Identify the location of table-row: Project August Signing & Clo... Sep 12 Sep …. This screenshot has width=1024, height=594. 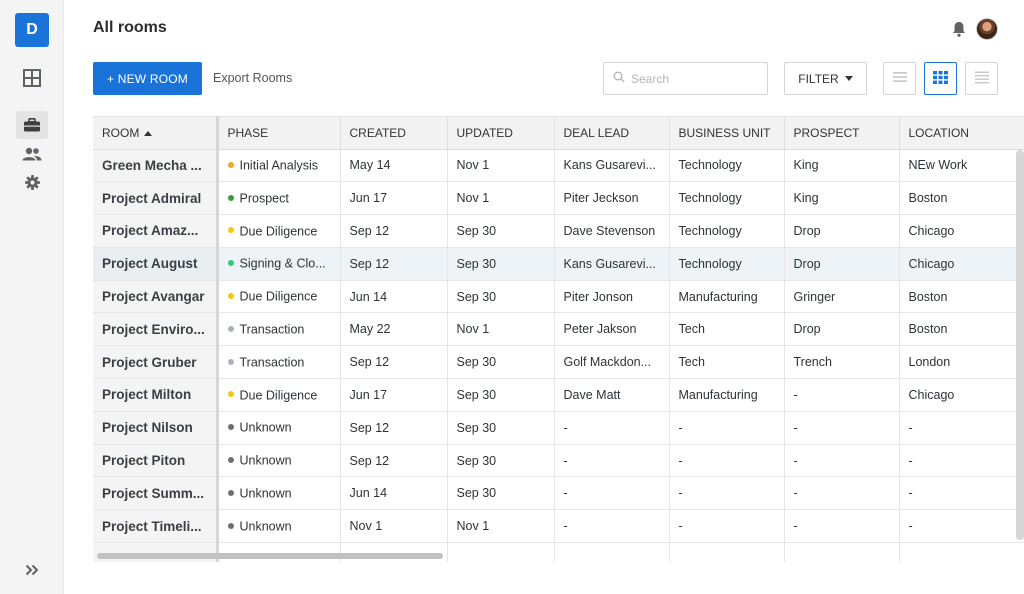
(558, 264).